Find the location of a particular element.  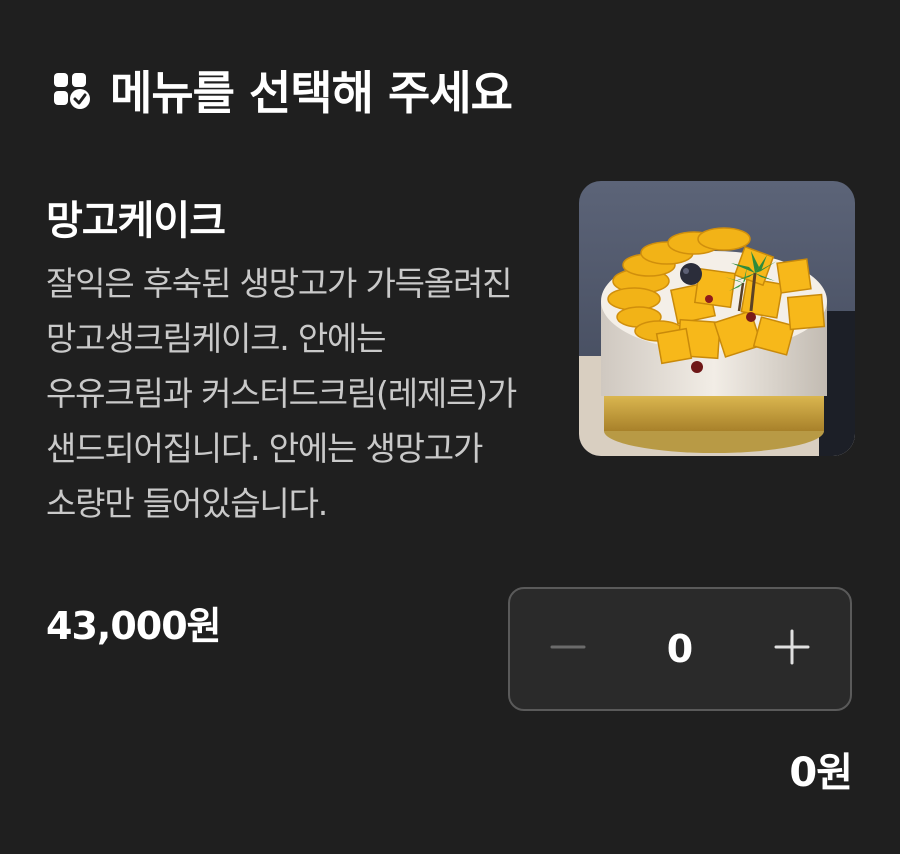

decrease-button is located at coordinates (568, 649).